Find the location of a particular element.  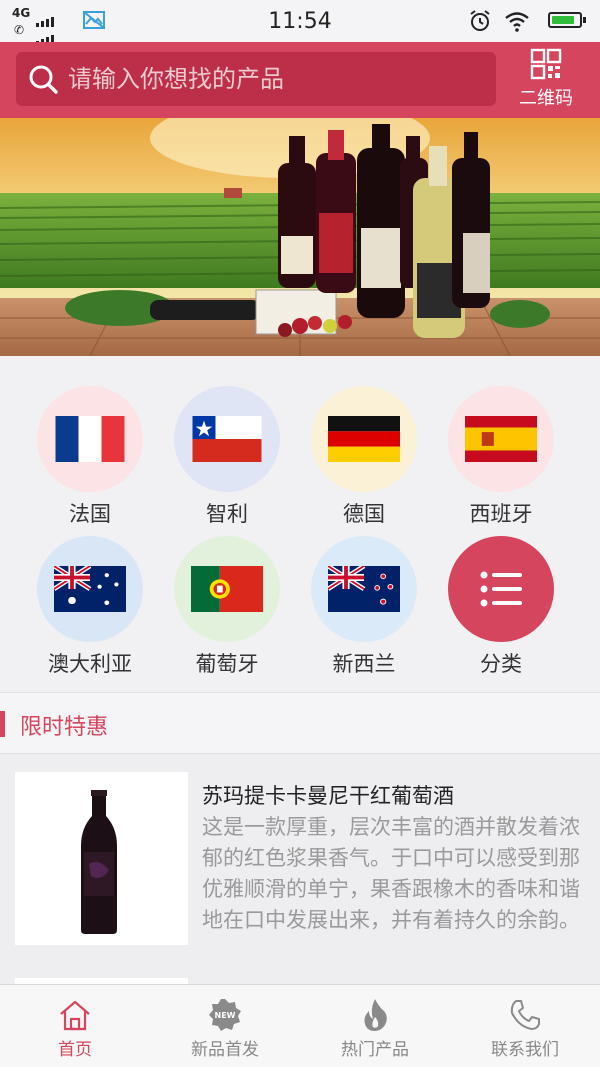

section-accent-bar is located at coordinates (2, 724).